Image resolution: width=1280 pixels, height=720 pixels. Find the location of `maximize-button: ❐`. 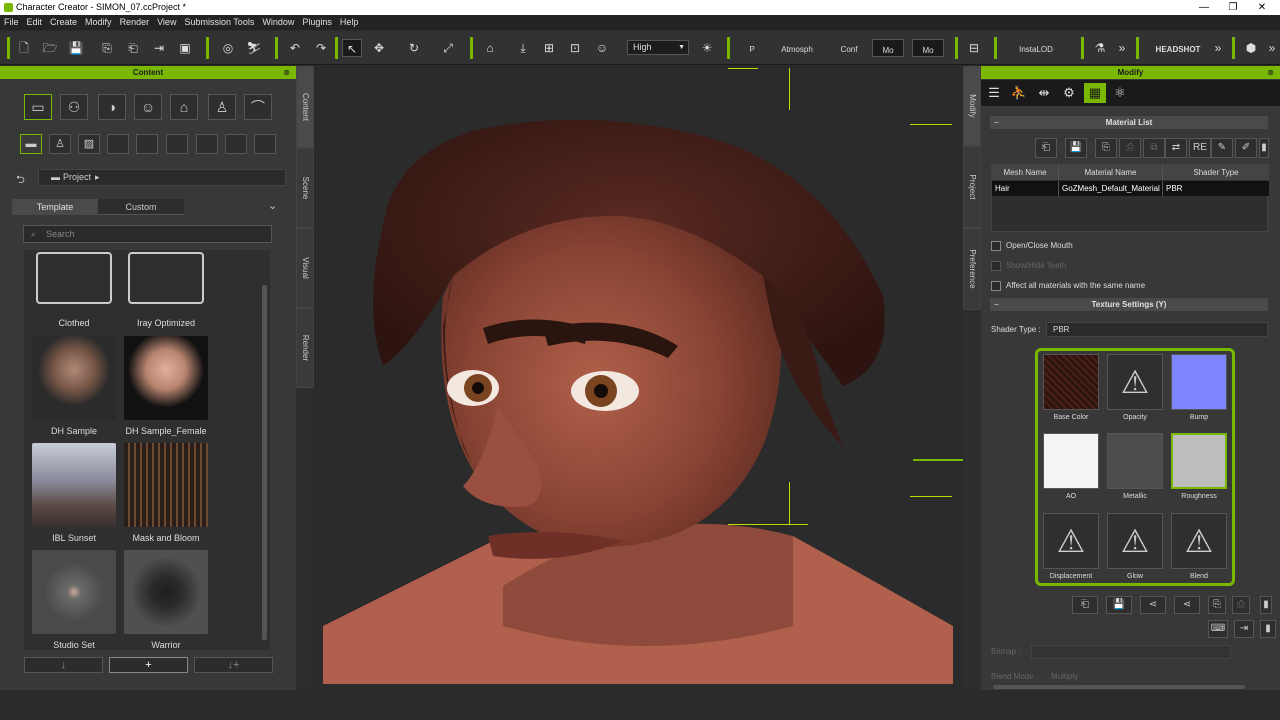

maximize-button: ❐ is located at coordinates (1233, 7).